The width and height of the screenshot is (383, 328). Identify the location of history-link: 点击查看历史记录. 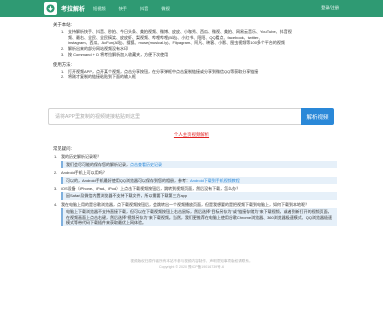
(146, 164).